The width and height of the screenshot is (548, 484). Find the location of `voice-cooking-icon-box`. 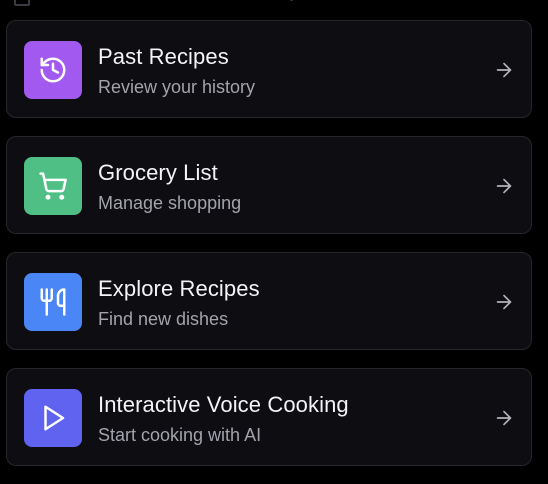

voice-cooking-icon-box is located at coordinates (53, 418).